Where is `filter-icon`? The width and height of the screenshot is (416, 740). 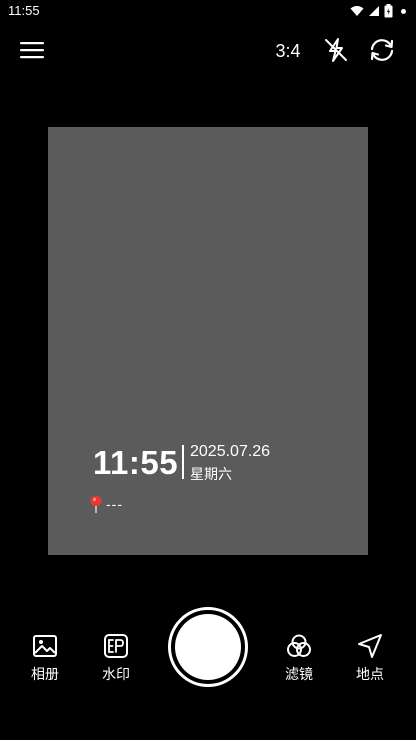
filter-icon is located at coordinates (299, 645).